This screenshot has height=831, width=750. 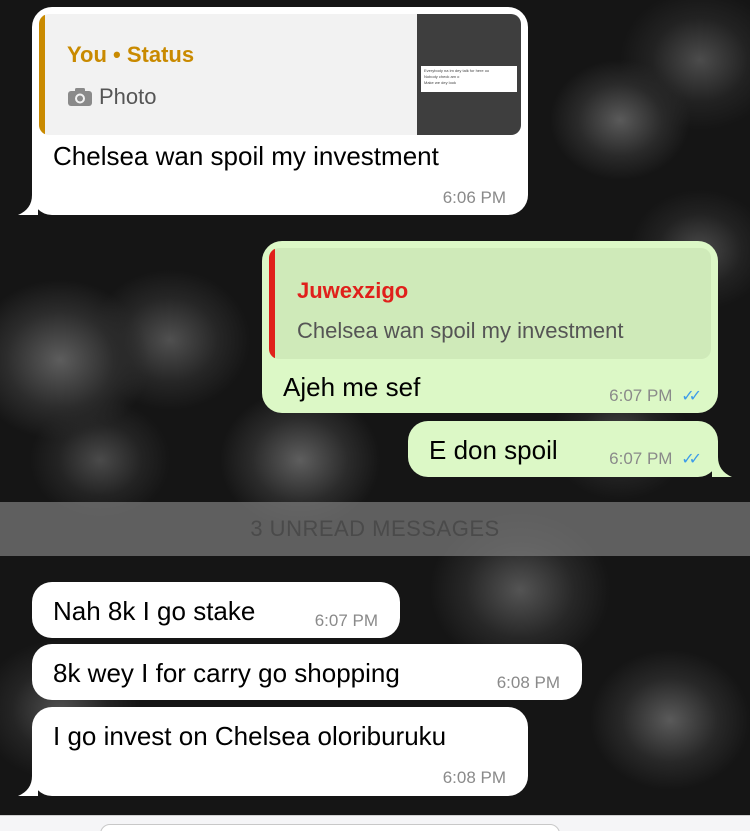 What do you see at coordinates (330, 827) in the screenshot?
I see `message-input` at bounding box center [330, 827].